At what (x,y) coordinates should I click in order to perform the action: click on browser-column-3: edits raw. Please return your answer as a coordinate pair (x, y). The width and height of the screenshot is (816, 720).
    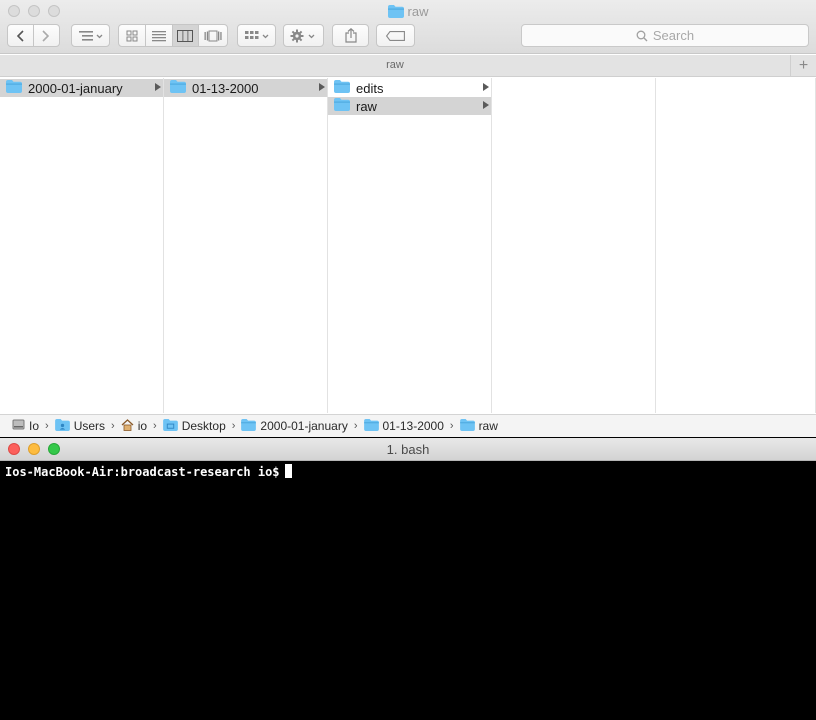
    Looking at the image, I should click on (410, 245).